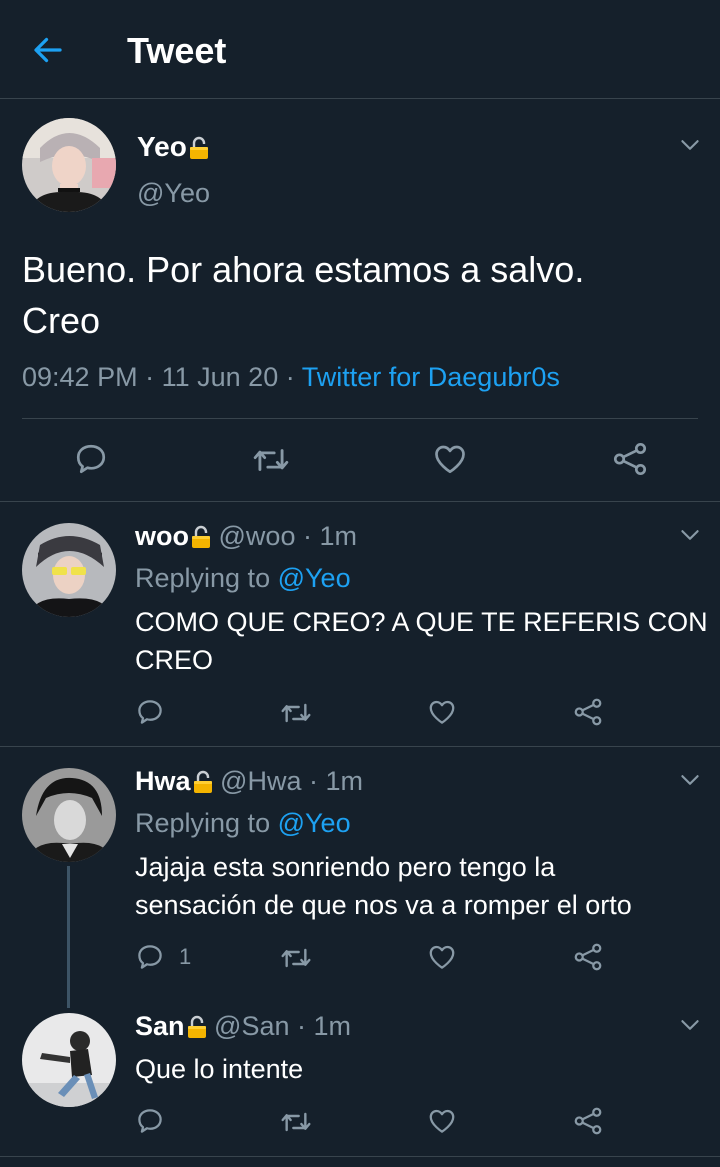 The height and width of the screenshot is (1167, 720). I want to click on thread-line, so click(68, 937).